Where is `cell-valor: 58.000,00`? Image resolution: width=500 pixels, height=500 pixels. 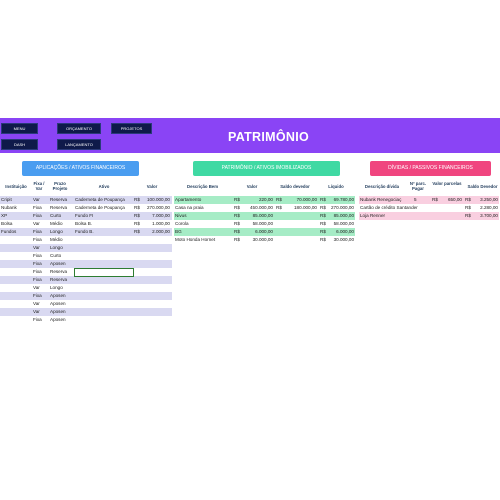
cell-valor: 58.000,00 is located at coordinates (256, 224).